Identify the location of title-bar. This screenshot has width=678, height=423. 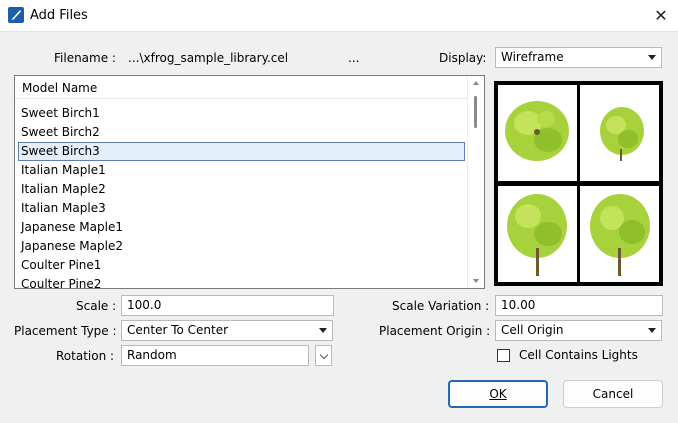
(339, 16).